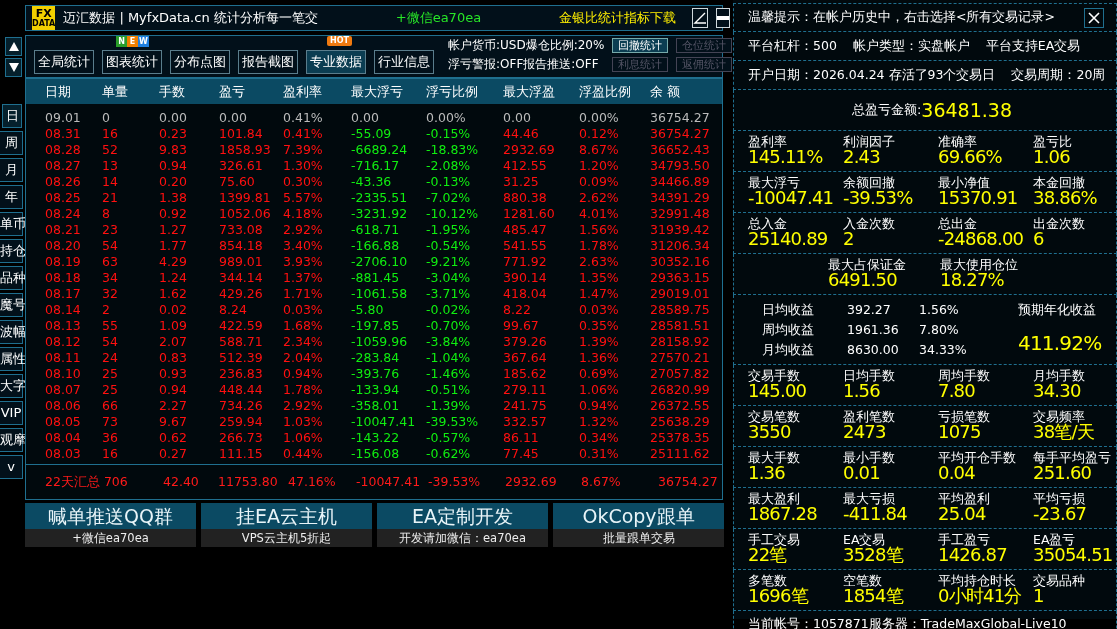 The image size is (1117, 629). I want to click on table-cell-text: 0.44%, so click(303, 454).